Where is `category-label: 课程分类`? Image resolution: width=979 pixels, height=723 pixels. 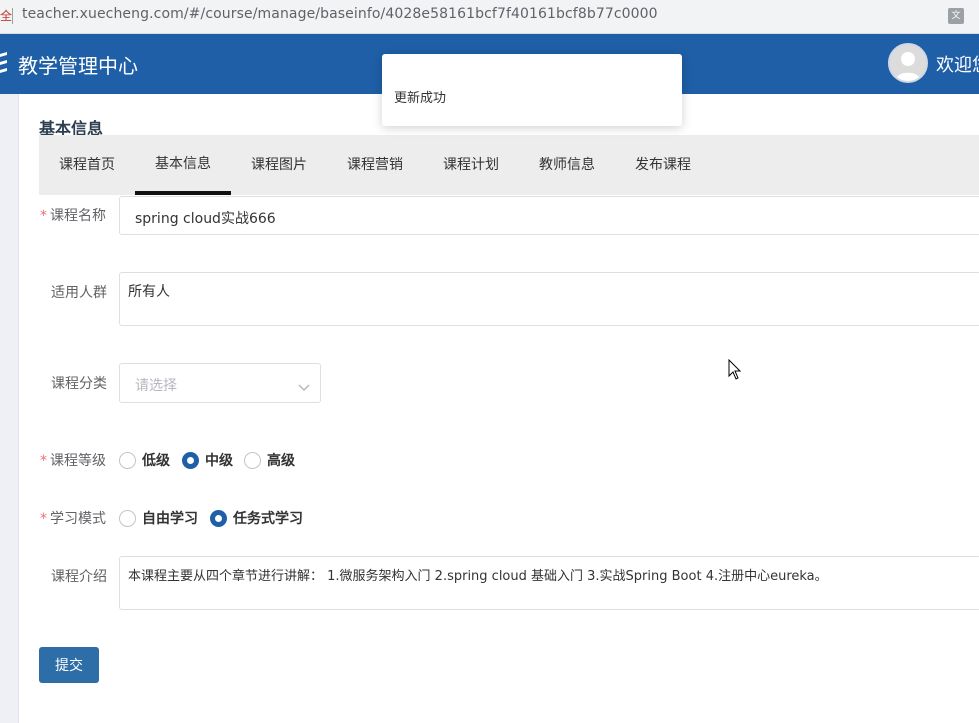
category-label: 课程分类 is located at coordinates (79, 384).